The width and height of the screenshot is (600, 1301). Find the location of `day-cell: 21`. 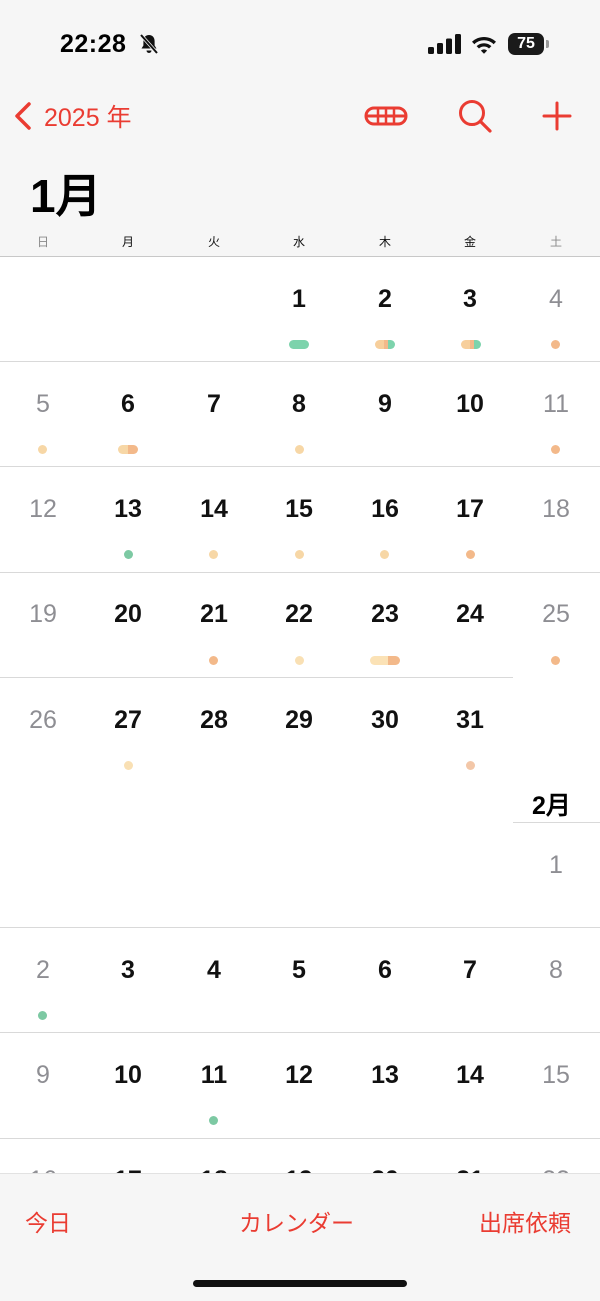

day-cell: 21 is located at coordinates (214, 614).